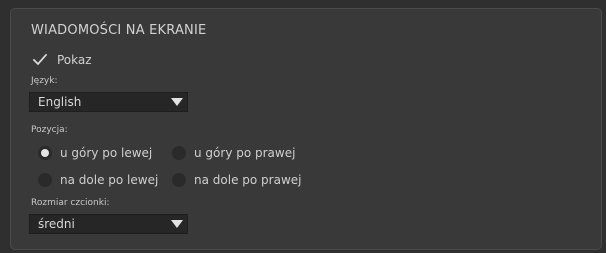  What do you see at coordinates (108, 102) in the screenshot?
I see `language-select: English` at bounding box center [108, 102].